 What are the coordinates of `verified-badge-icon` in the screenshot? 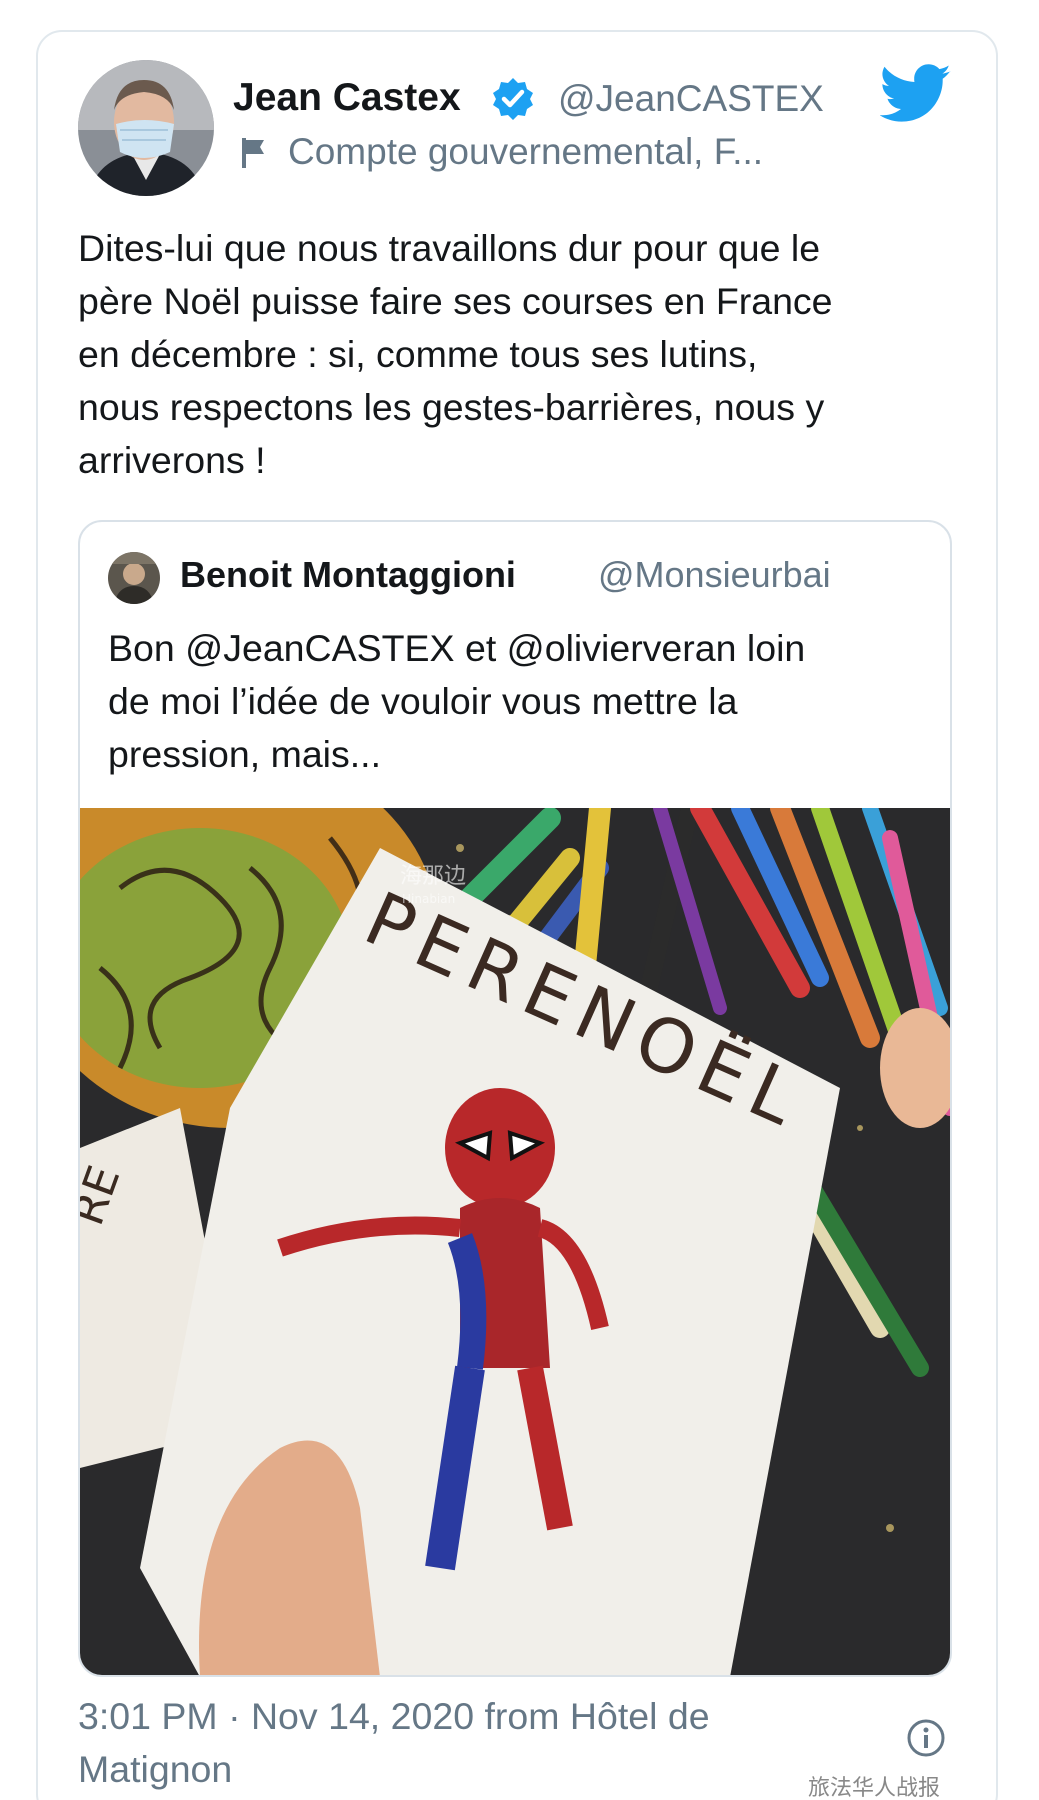 It's located at (513, 99).